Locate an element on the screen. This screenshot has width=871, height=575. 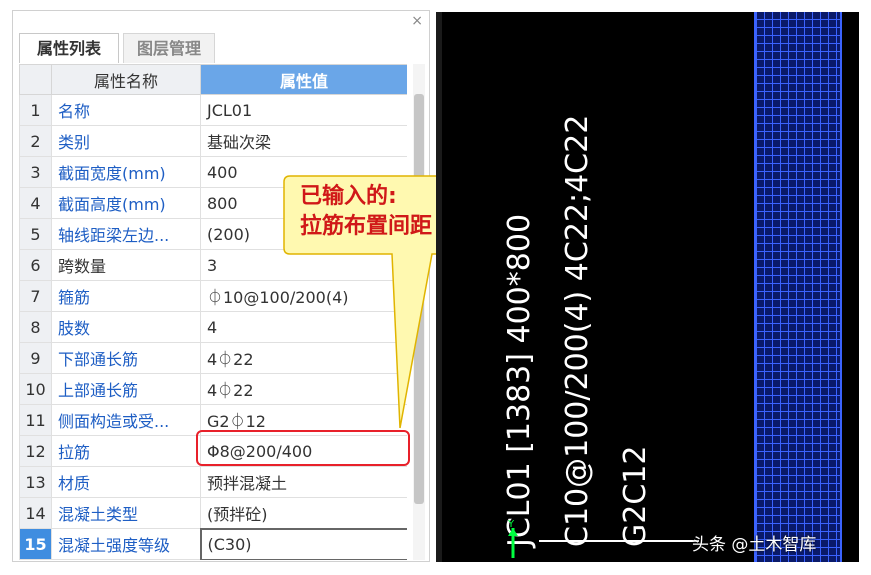
property-name-cell: 名称 is located at coordinates (126, 110).